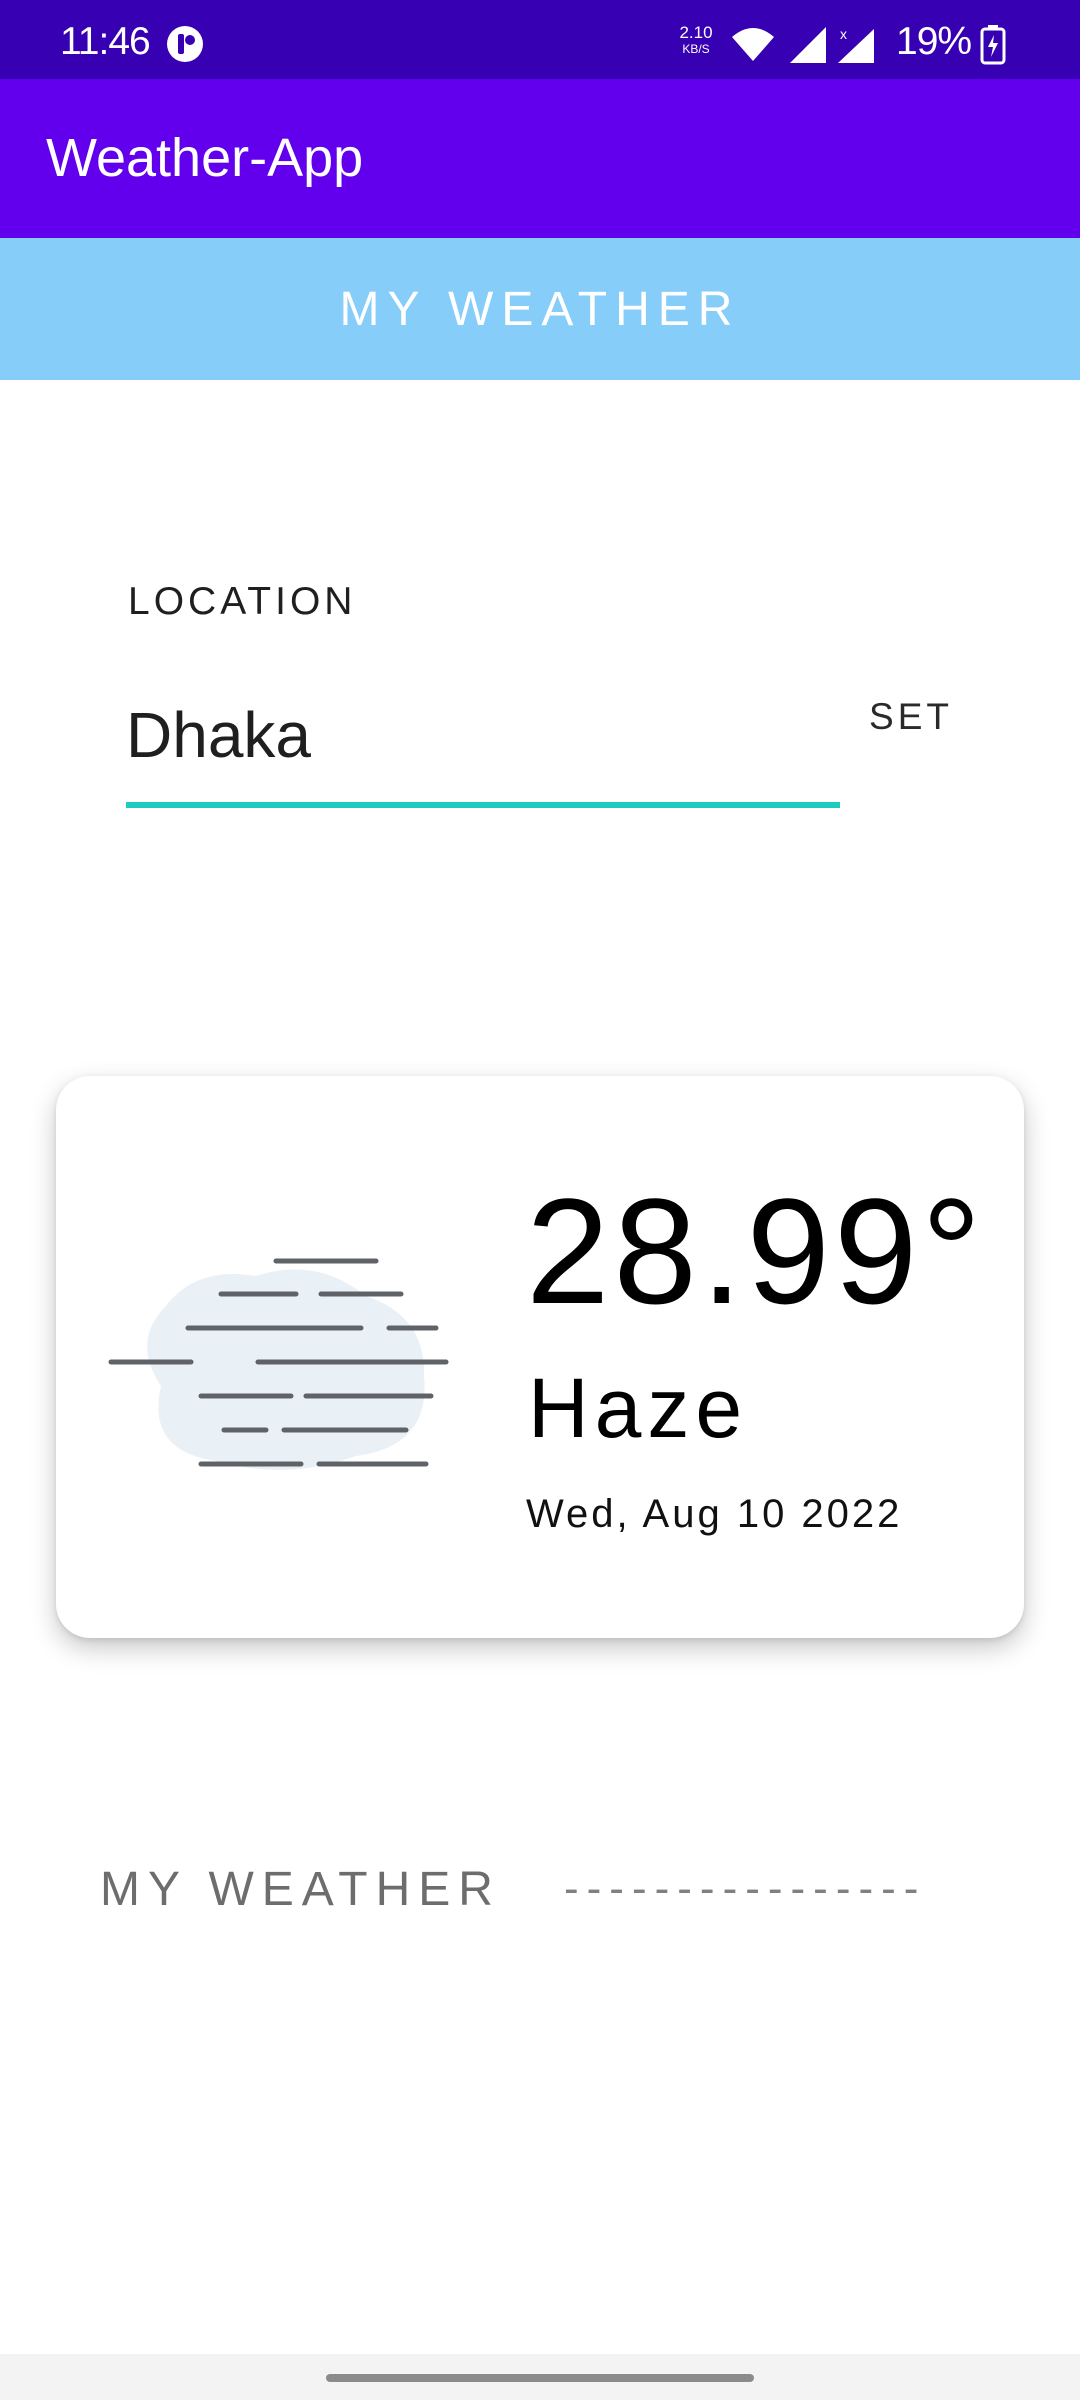  I want to click on location-label: LOCATION, so click(242, 601).